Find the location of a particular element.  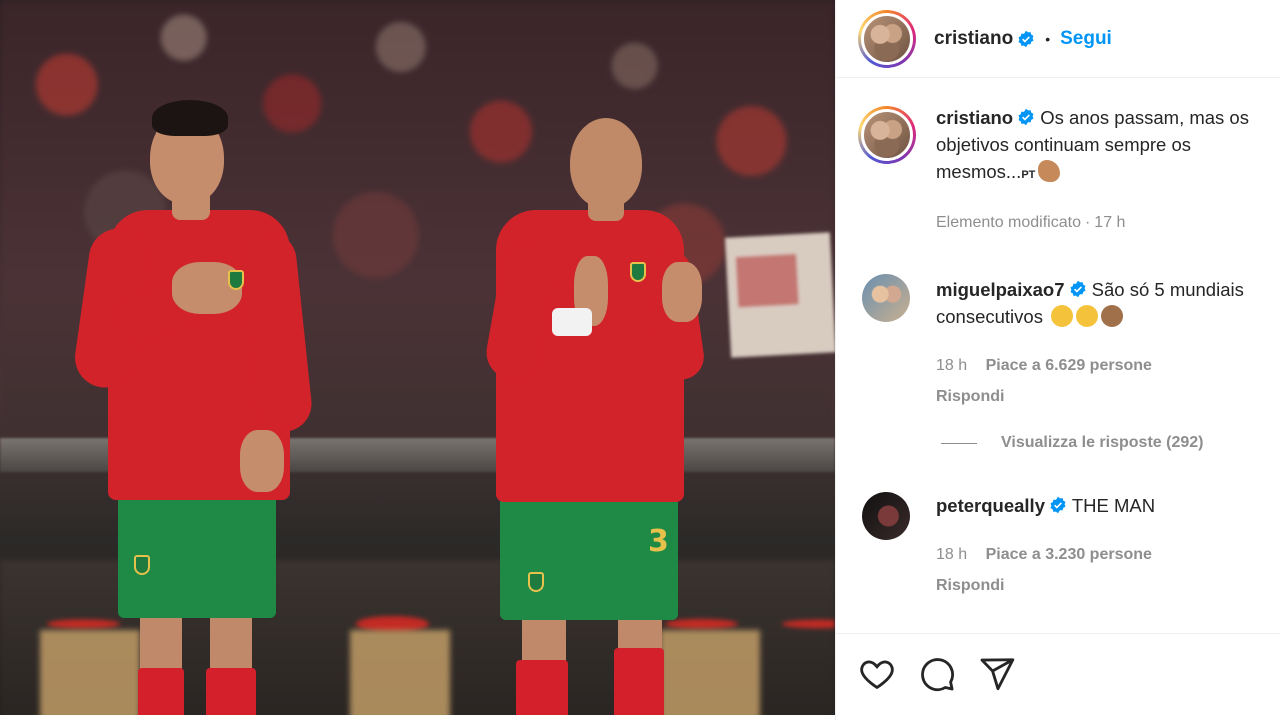

comment-meta: 18 h Piace a 6.629 persone is located at coordinates (1103, 365).